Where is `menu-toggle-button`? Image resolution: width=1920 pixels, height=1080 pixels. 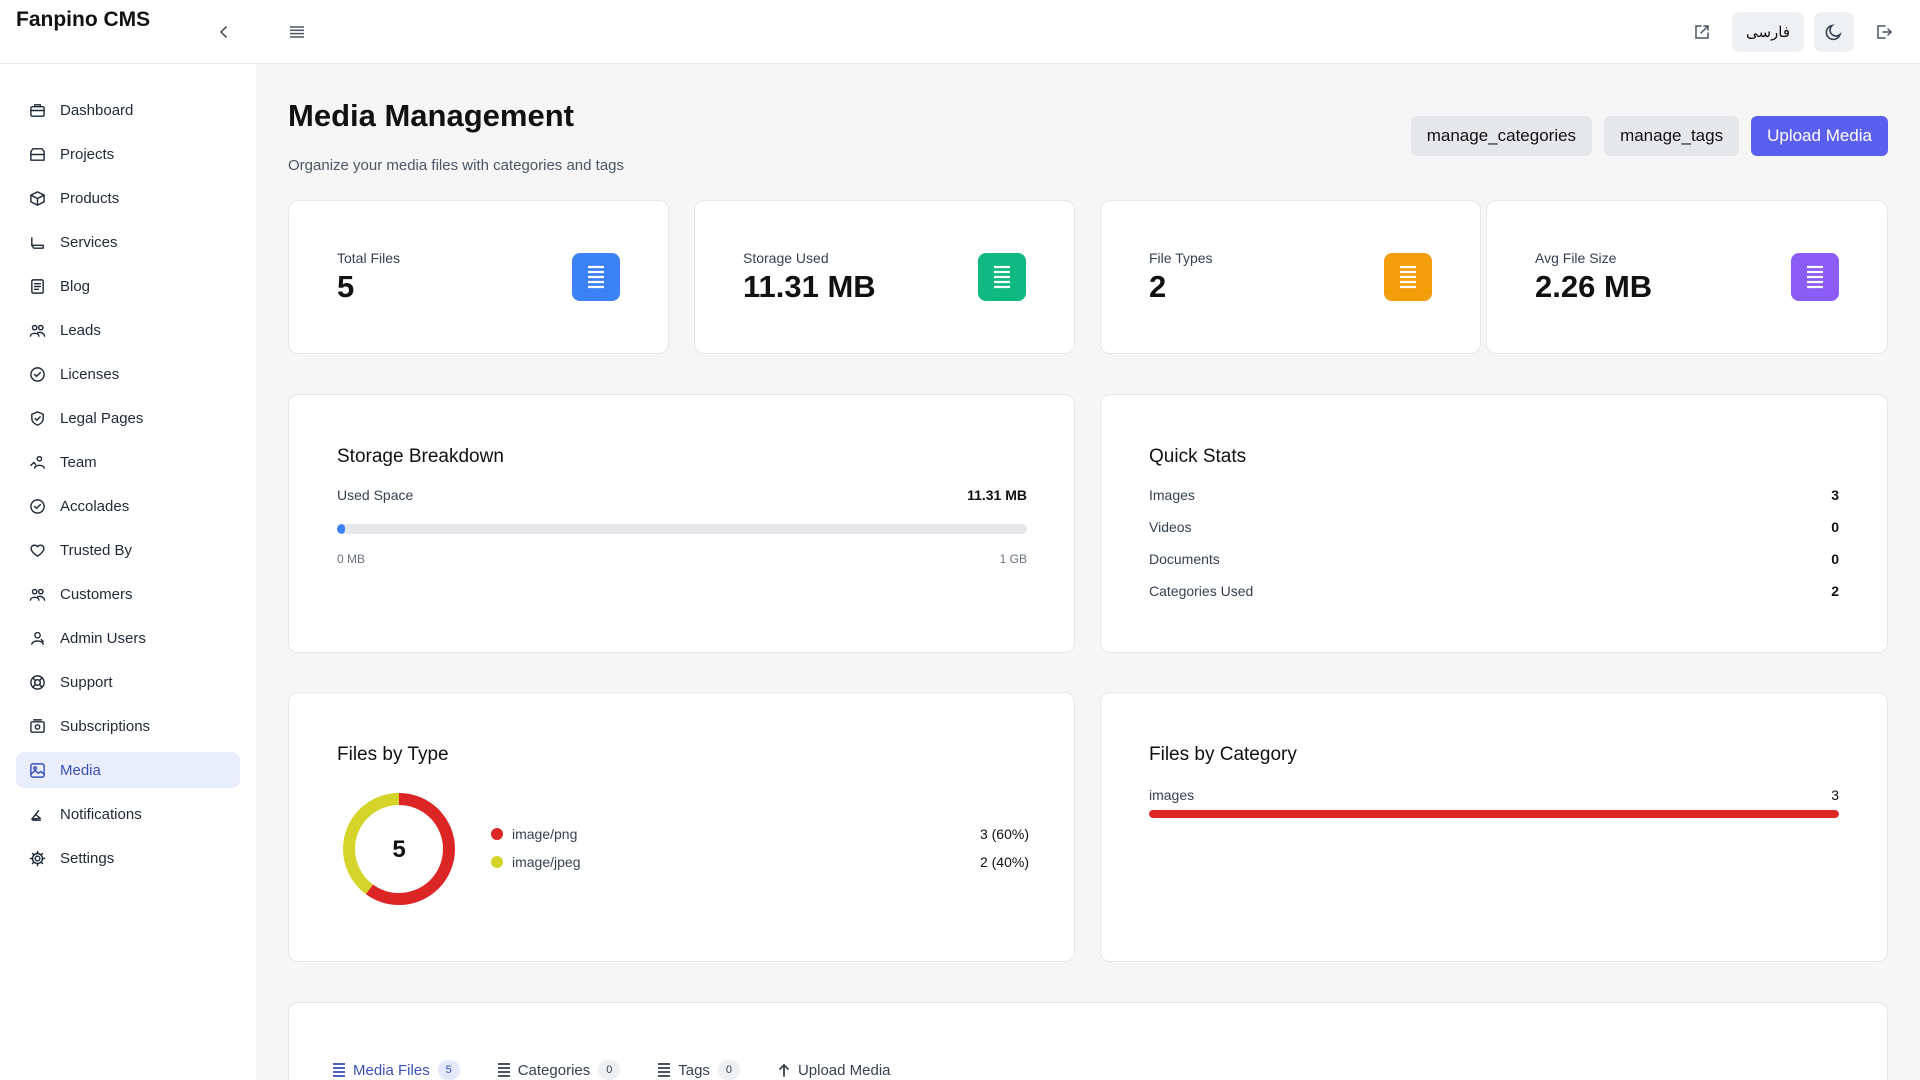 menu-toggle-button is located at coordinates (297, 32).